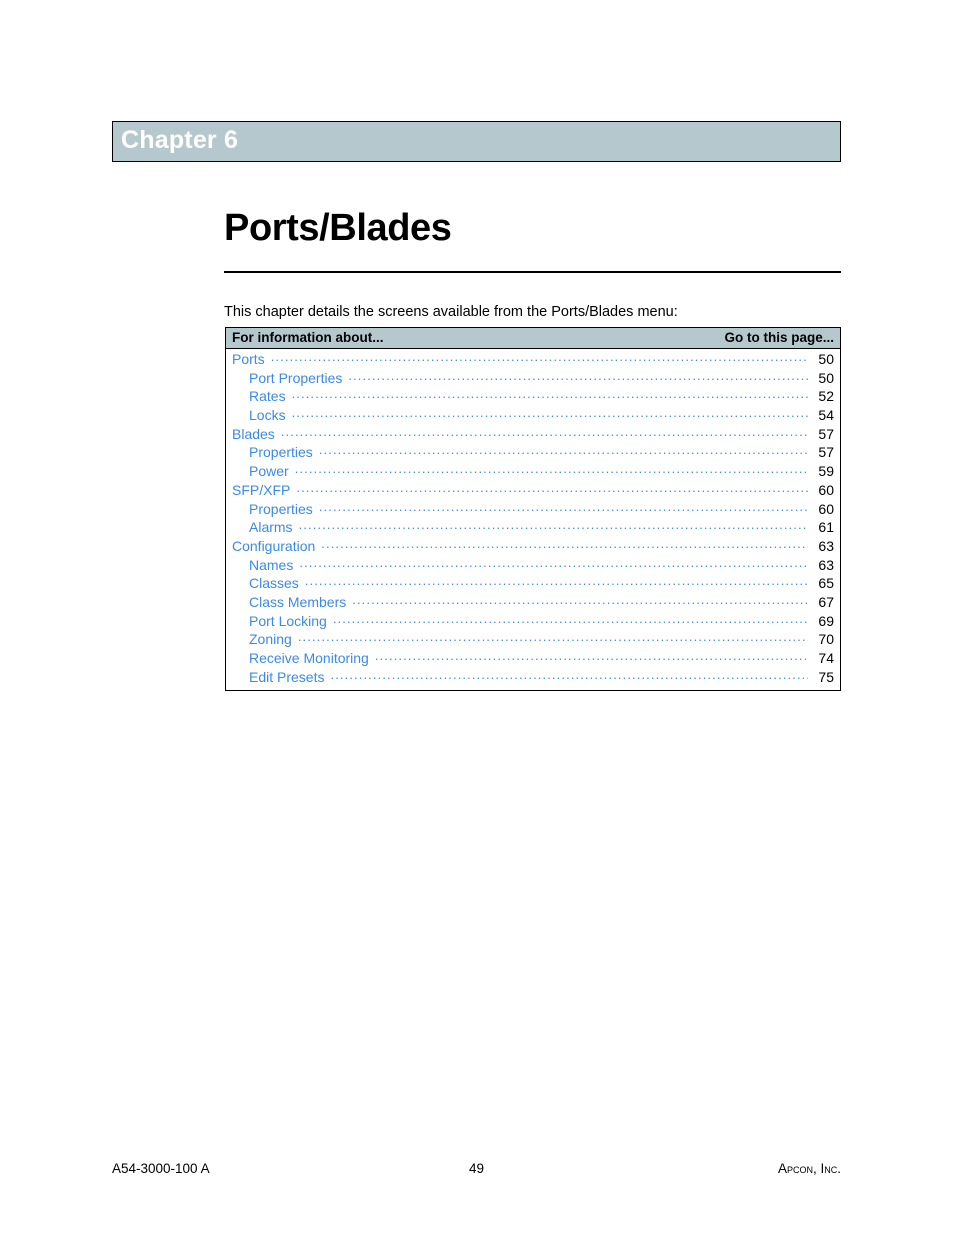  I want to click on title-divider, so click(532, 272).